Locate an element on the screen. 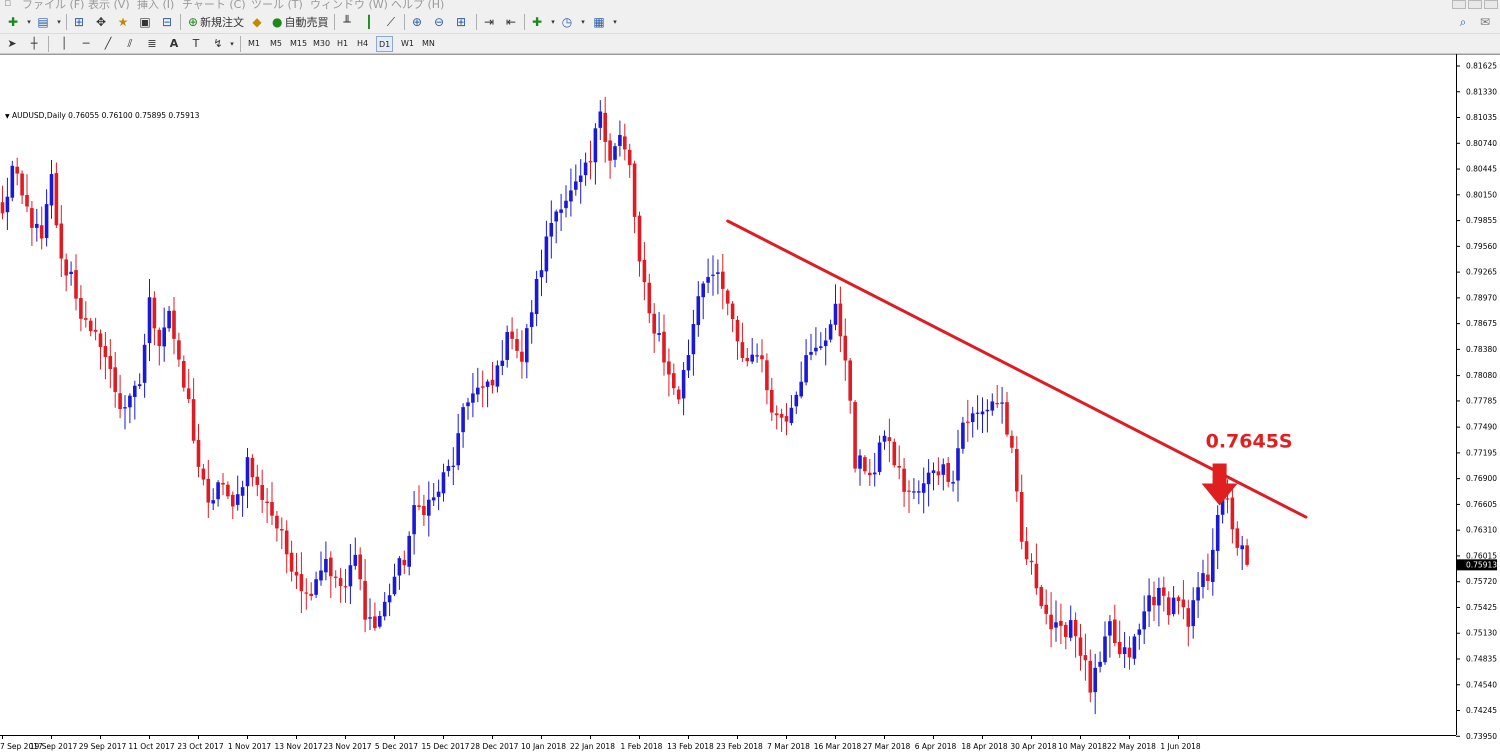  time-tick-label: 1 Jun 2018 is located at coordinates (1180, 746).